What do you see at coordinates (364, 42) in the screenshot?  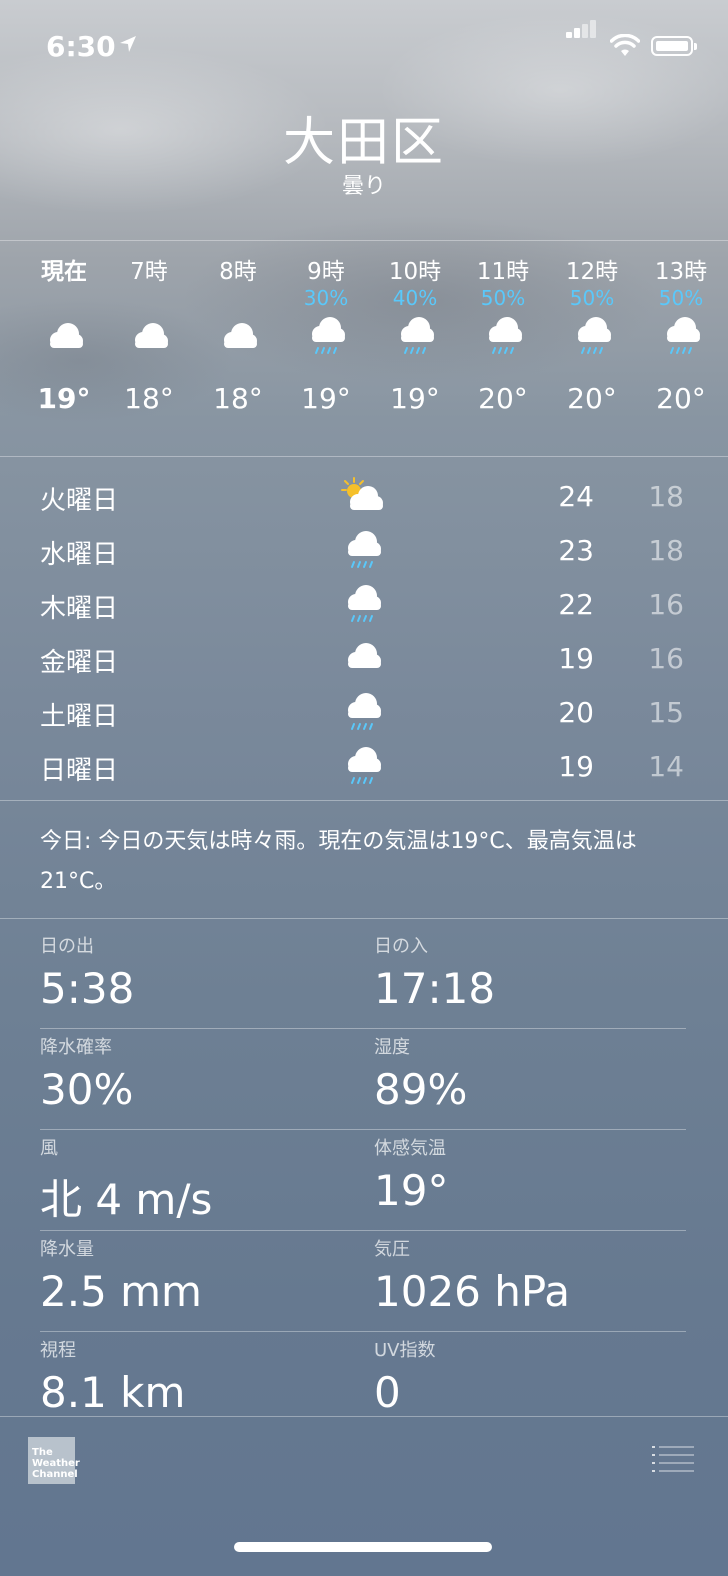 I see `status-bar: 6:30` at bounding box center [364, 42].